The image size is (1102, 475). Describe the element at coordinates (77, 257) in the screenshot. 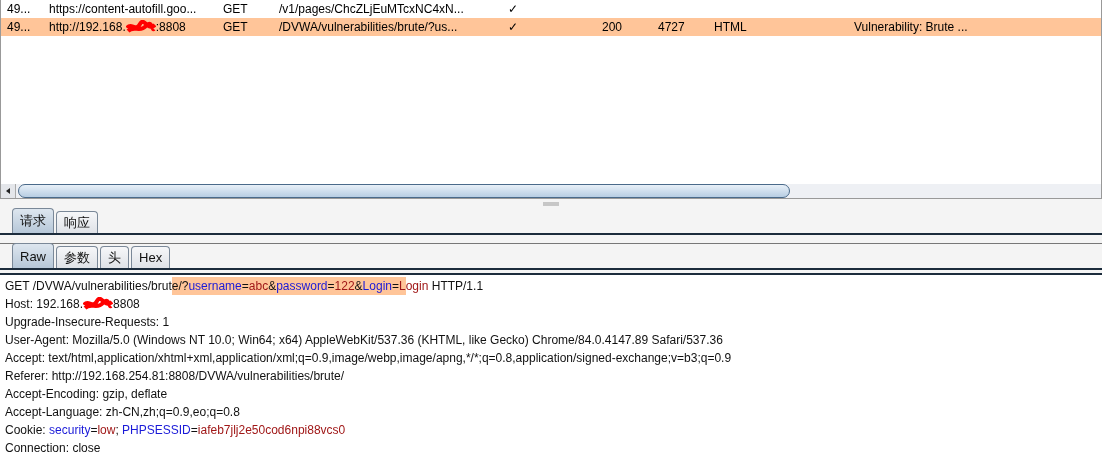

I see `tab: 参数` at that location.